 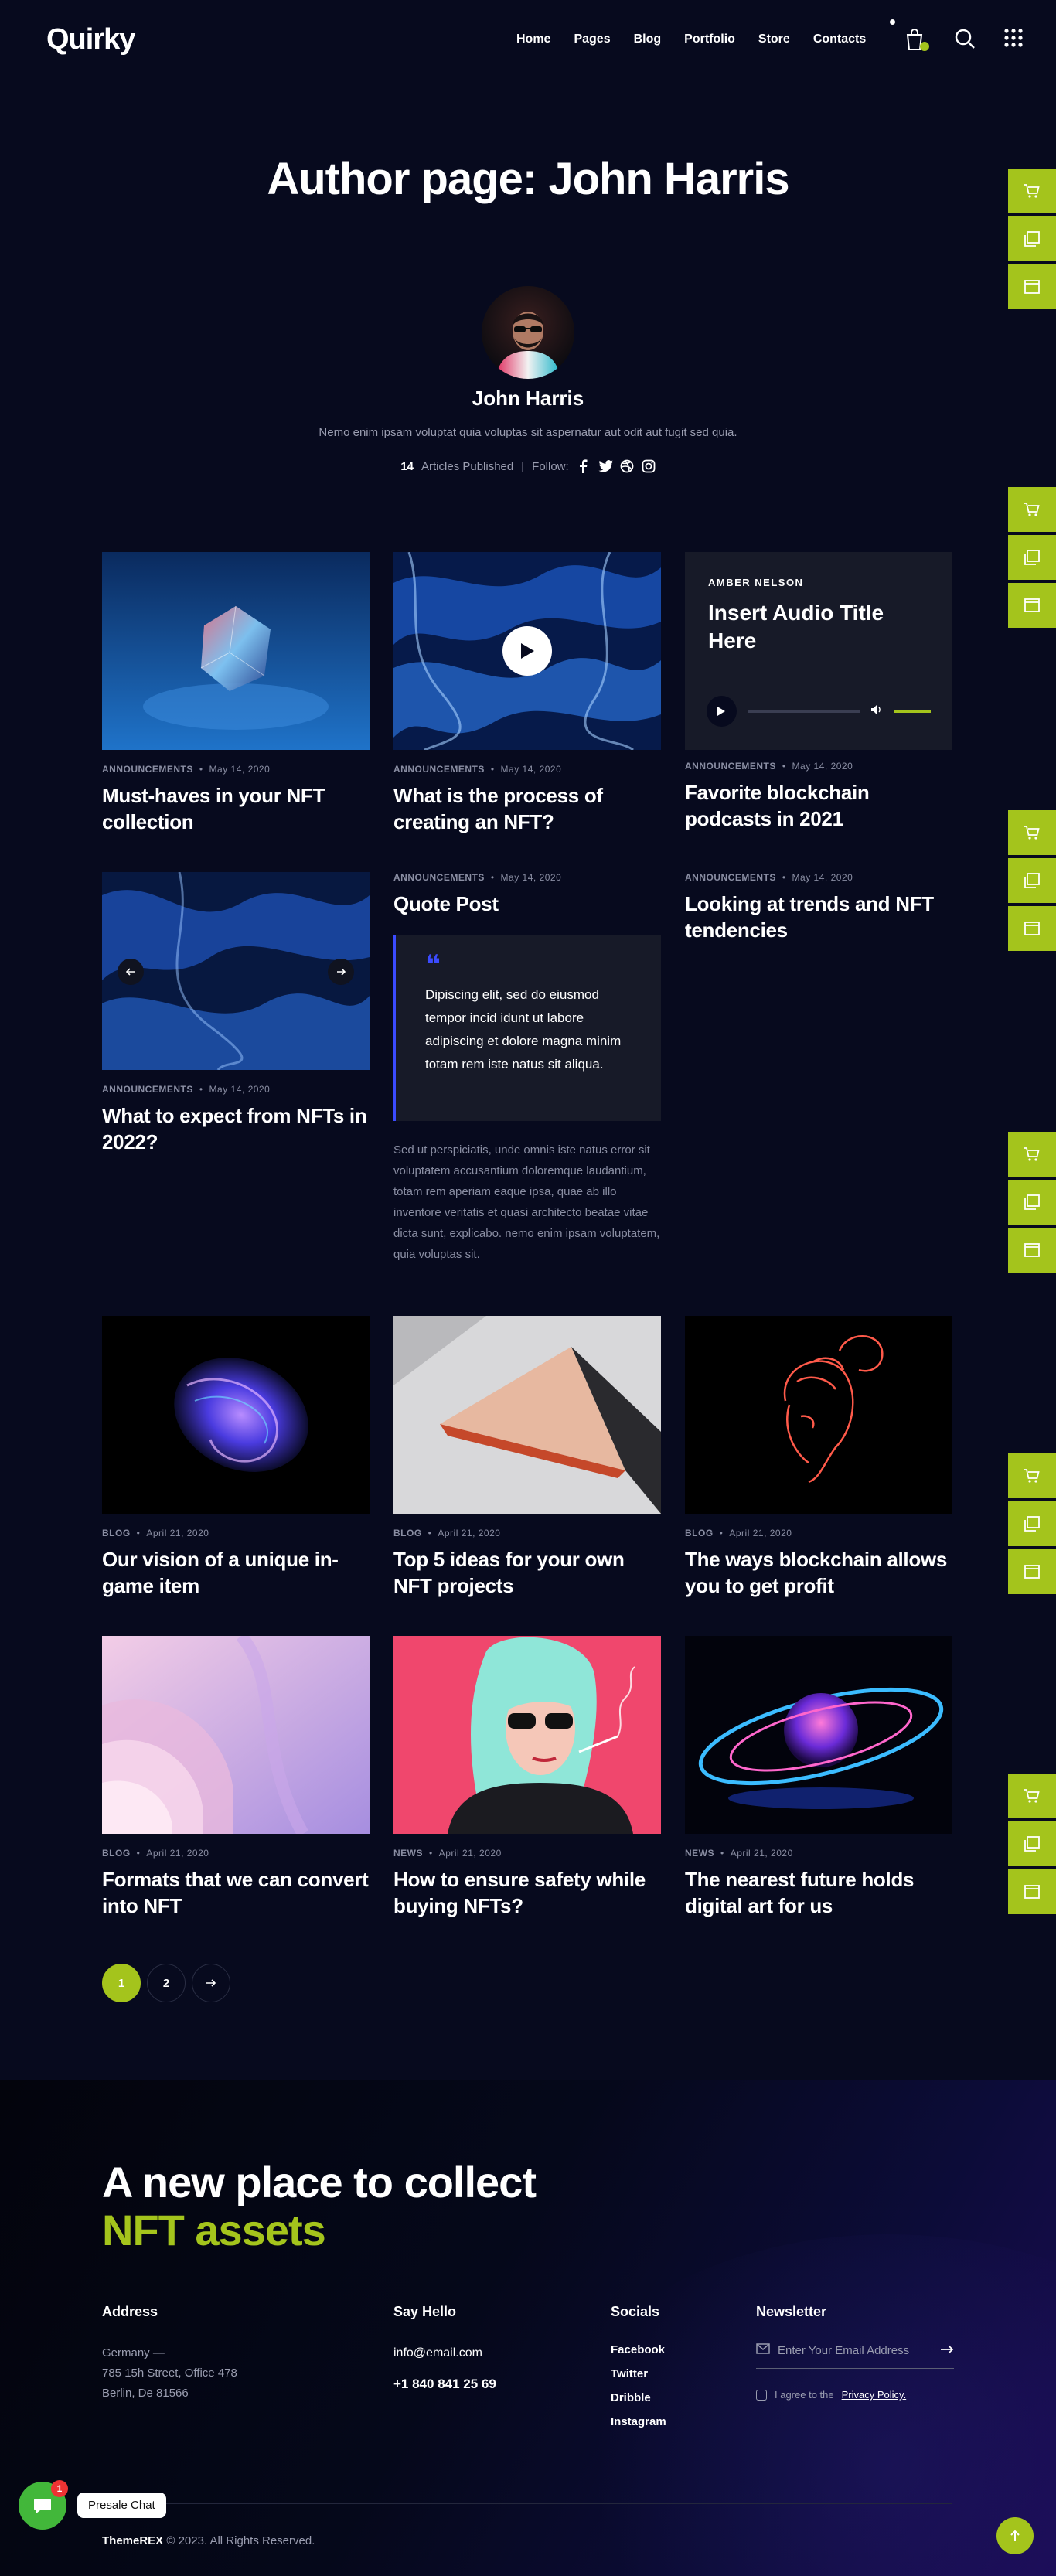 What do you see at coordinates (627, 466) in the screenshot?
I see `dribbble-icon` at bounding box center [627, 466].